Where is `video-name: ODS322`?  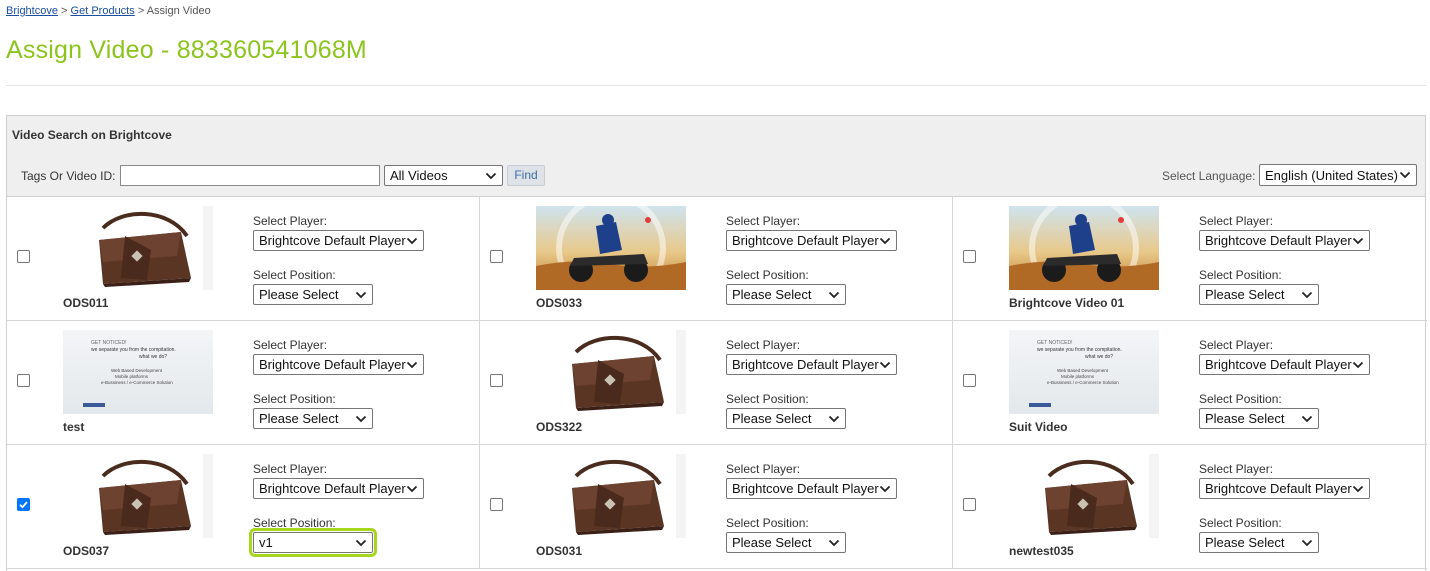 video-name: ODS322 is located at coordinates (559, 427).